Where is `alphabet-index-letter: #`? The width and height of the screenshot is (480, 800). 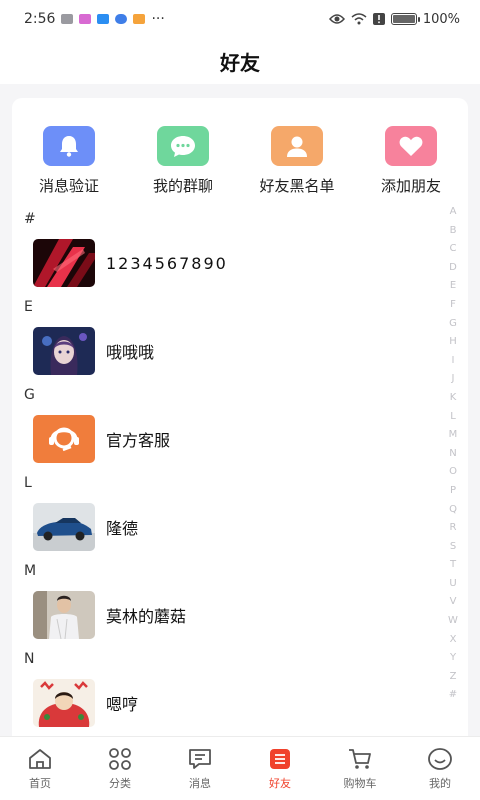 alphabet-index-letter: # is located at coordinates (453, 695).